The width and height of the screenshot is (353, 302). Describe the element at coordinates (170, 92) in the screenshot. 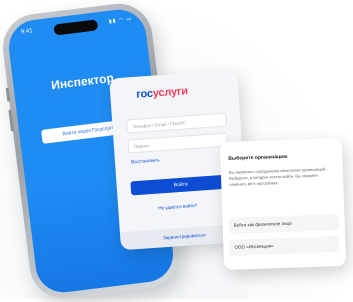

I see `gosuslugi-logo-part2: услуги` at that location.